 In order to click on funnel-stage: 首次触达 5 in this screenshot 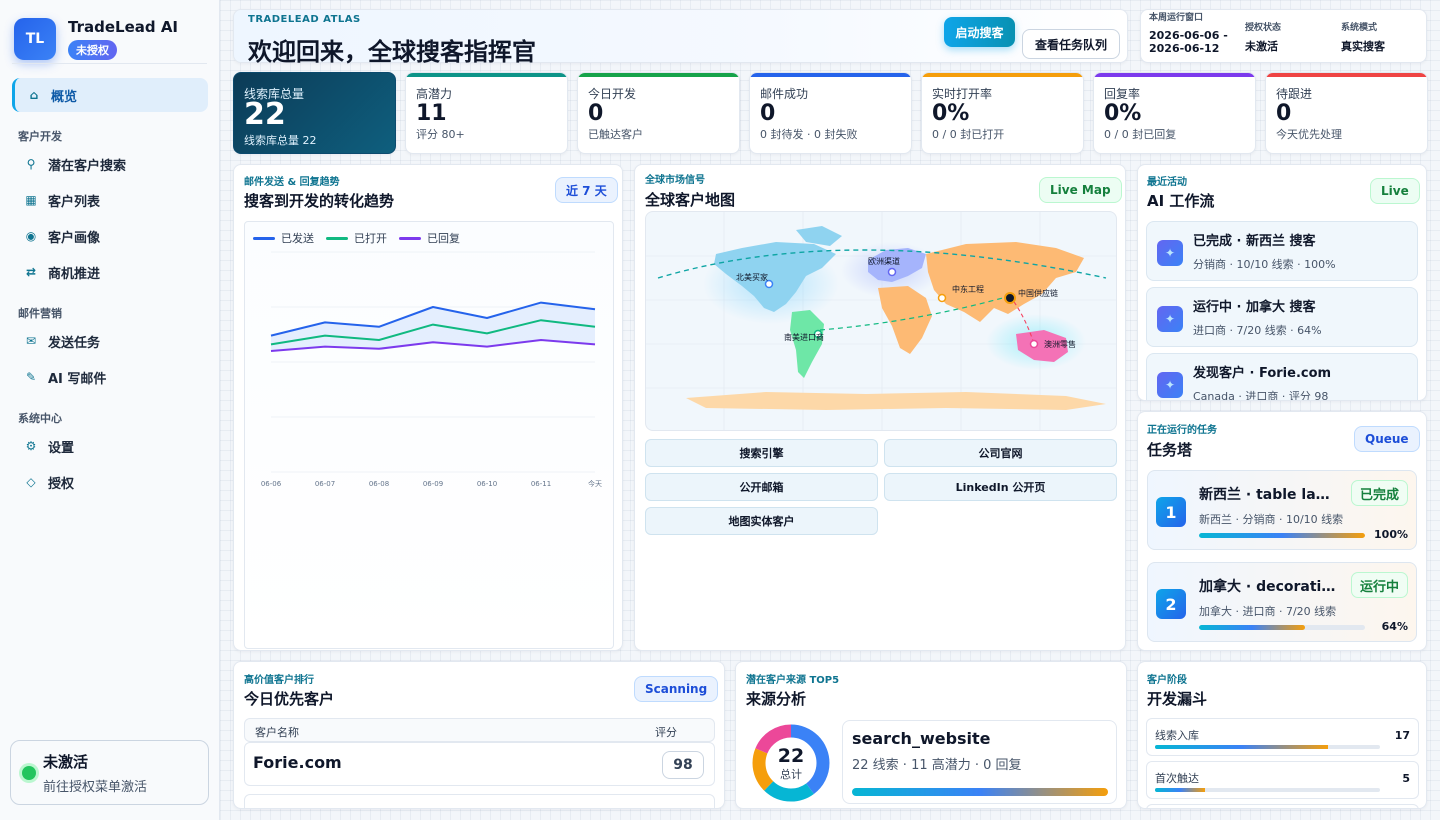, I will do `click(1282, 780)`.